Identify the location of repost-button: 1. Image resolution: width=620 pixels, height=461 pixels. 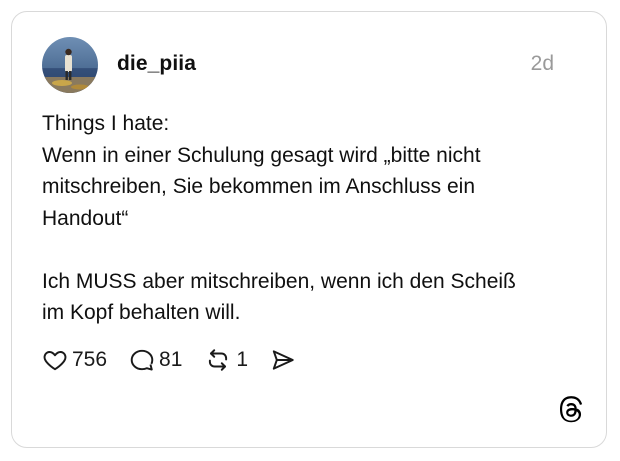
(226, 360).